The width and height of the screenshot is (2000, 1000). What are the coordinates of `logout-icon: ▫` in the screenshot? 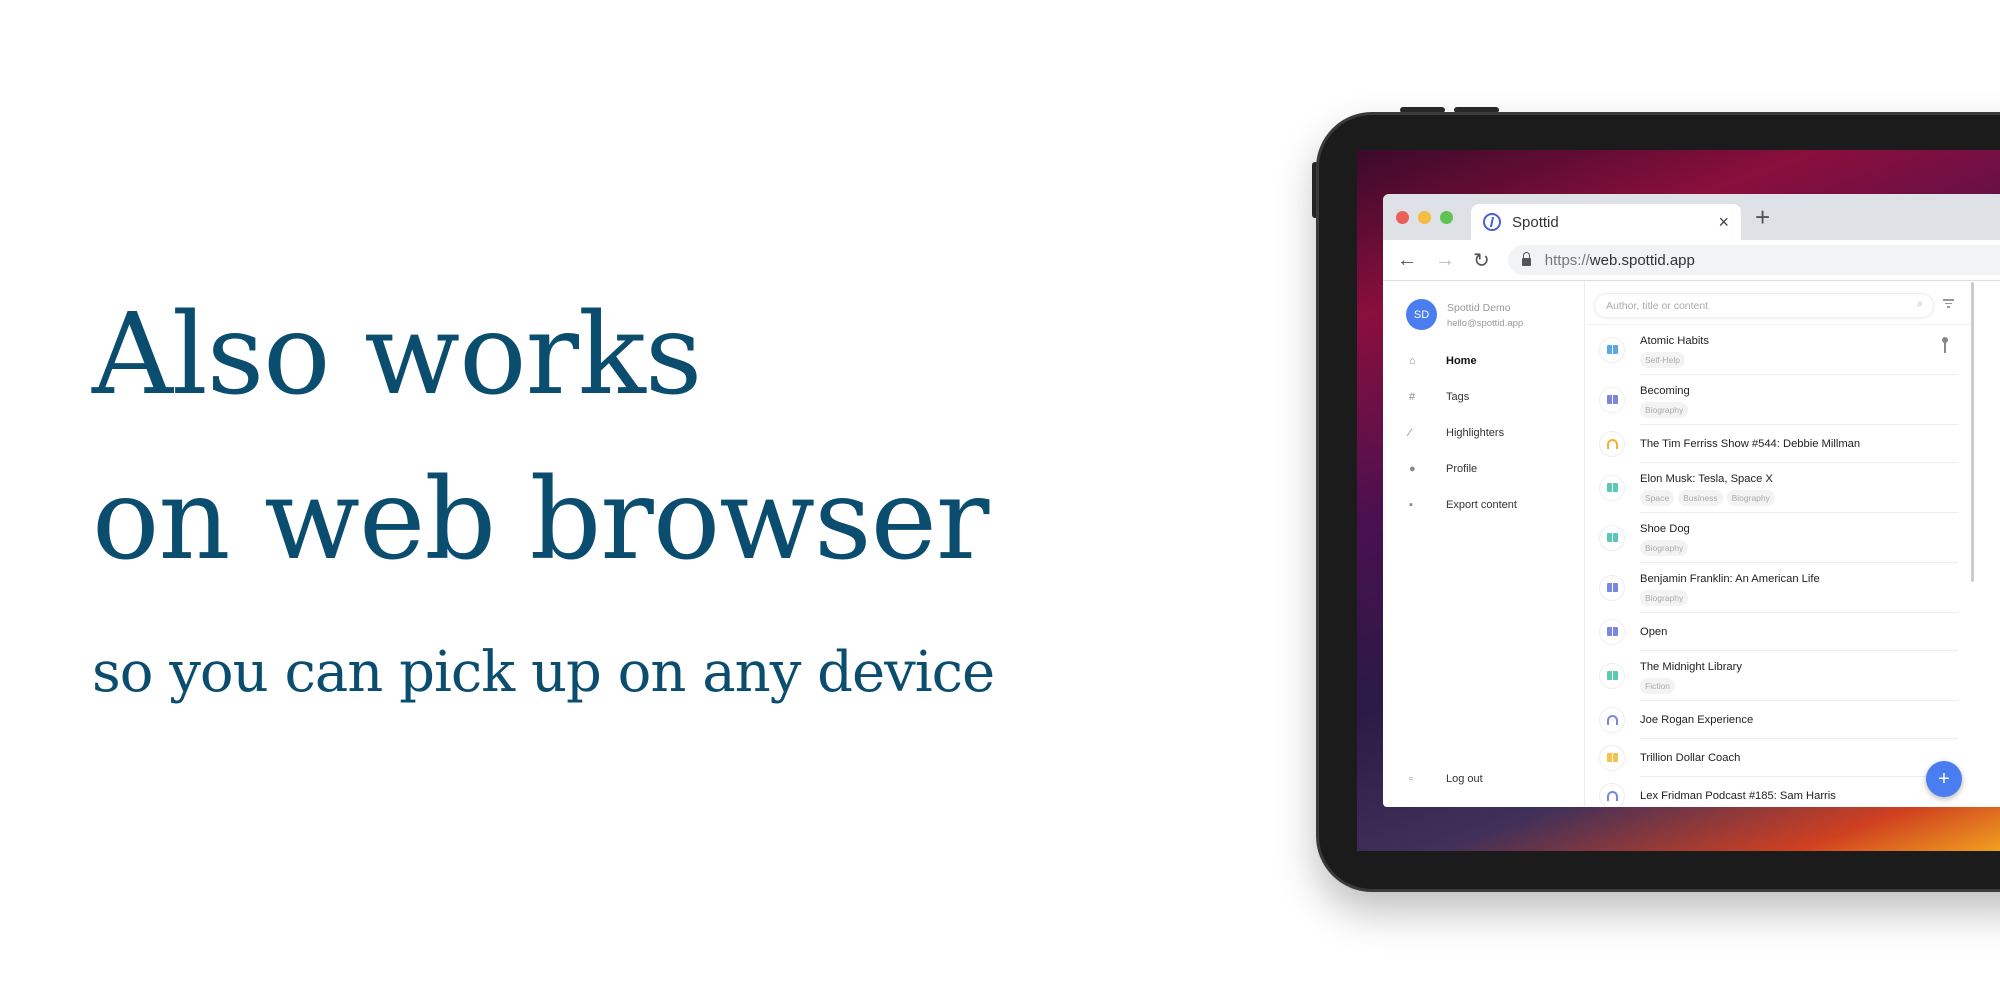 It's located at (1411, 779).